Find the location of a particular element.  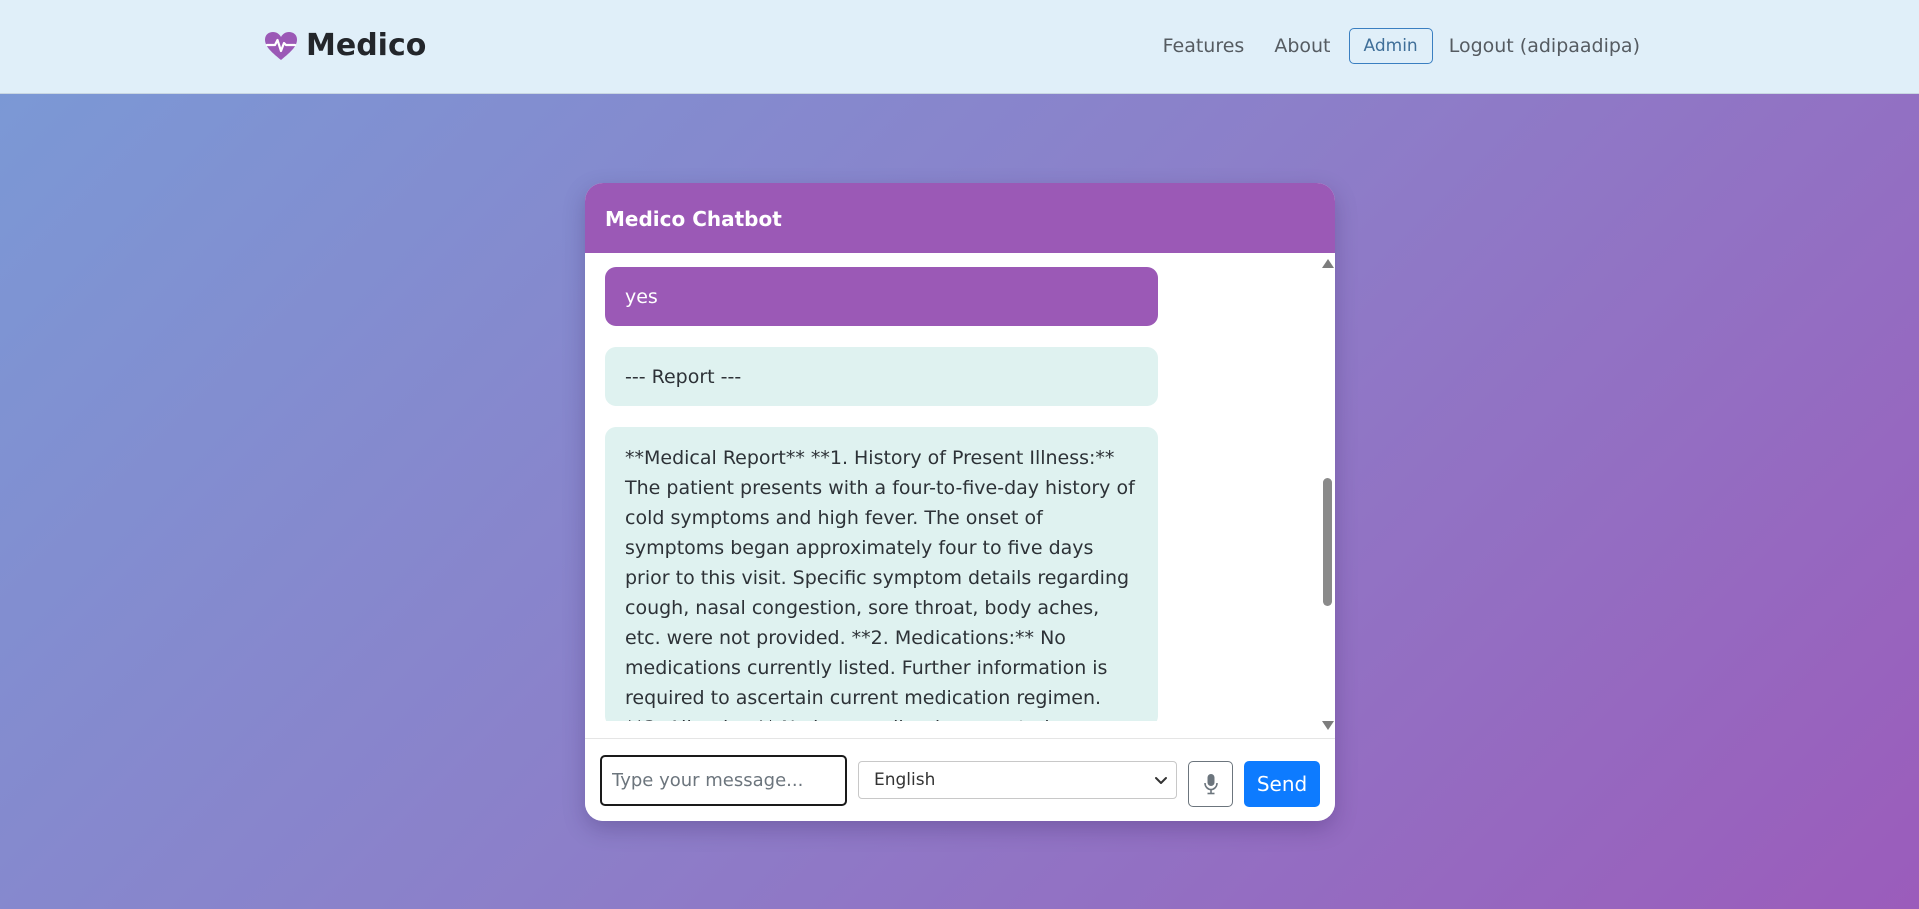

microphone-button is located at coordinates (1210, 784).